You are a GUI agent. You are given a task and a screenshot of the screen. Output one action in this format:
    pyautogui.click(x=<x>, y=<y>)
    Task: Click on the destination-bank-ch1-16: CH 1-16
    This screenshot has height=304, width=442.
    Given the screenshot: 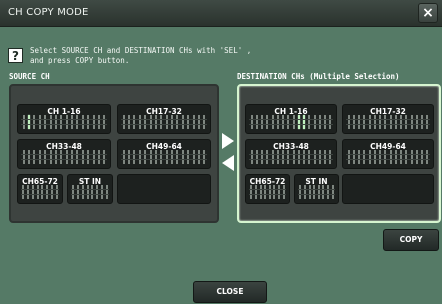 What is the action you would take?
    pyautogui.click(x=291, y=119)
    